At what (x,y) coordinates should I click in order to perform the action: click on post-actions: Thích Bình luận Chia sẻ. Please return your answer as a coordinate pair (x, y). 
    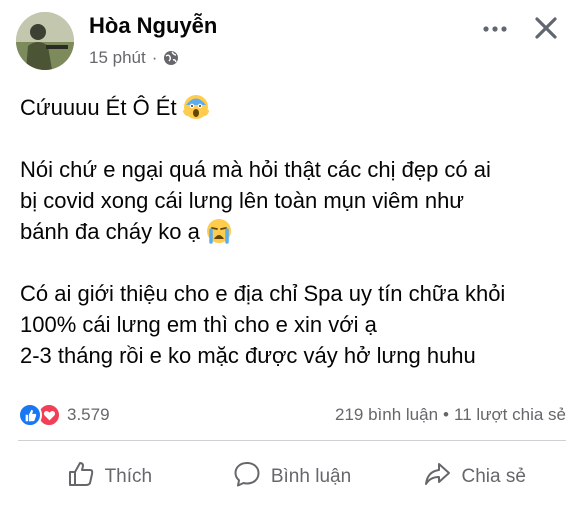
    Looking at the image, I should click on (292, 477).